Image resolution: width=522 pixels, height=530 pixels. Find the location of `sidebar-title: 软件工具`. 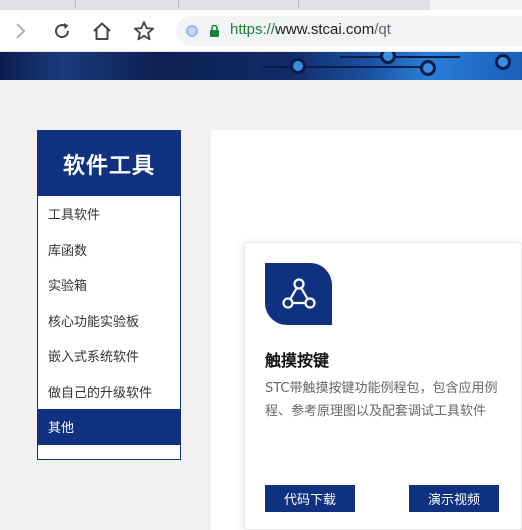

sidebar-title: 软件工具 is located at coordinates (108, 166).